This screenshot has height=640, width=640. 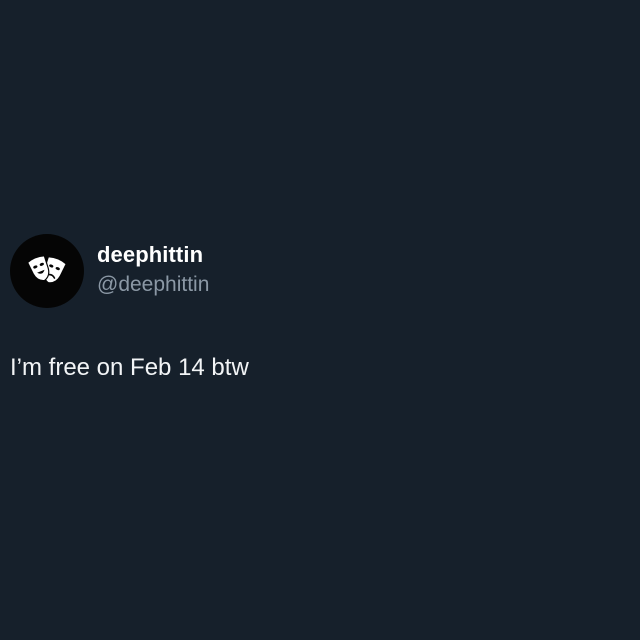 What do you see at coordinates (310, 271) in the screenshot?
I see `post-header: deephittin @deephittin` at bounding box center [310, 271].